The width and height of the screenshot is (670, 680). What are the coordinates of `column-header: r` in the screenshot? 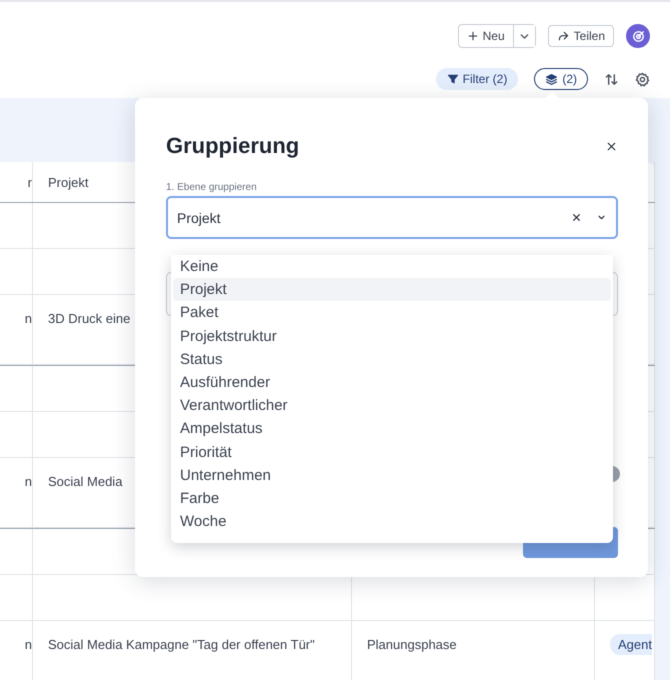 It's located at (30, 182).